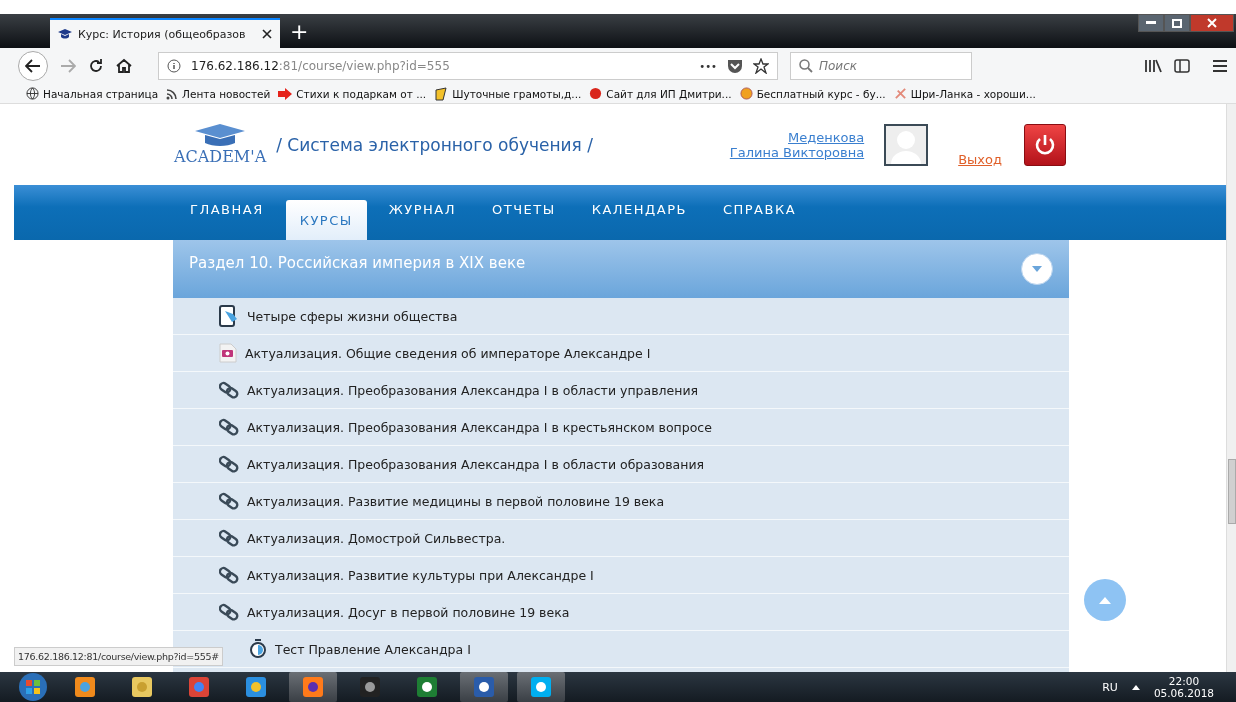  Describe the element at coordinates (124, 66) in the screenshot. I see `home-icon` at that location.